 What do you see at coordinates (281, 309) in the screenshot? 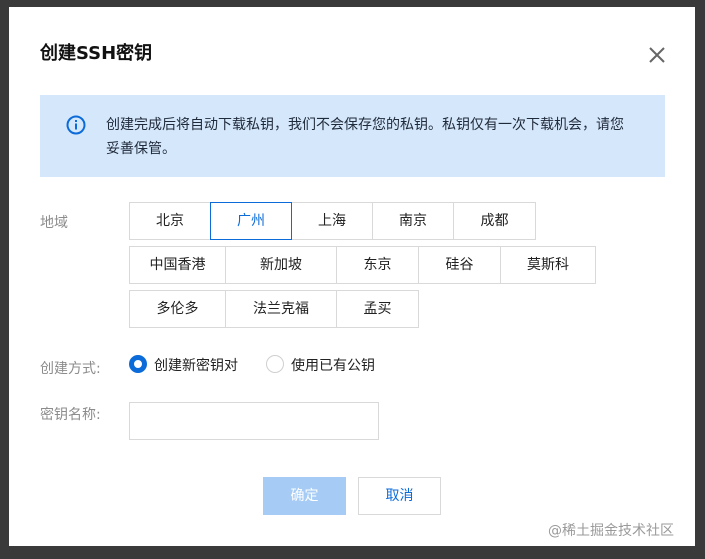
I see `region-option-frankfurt: 法兰克福` at bounding box center [281, 309].